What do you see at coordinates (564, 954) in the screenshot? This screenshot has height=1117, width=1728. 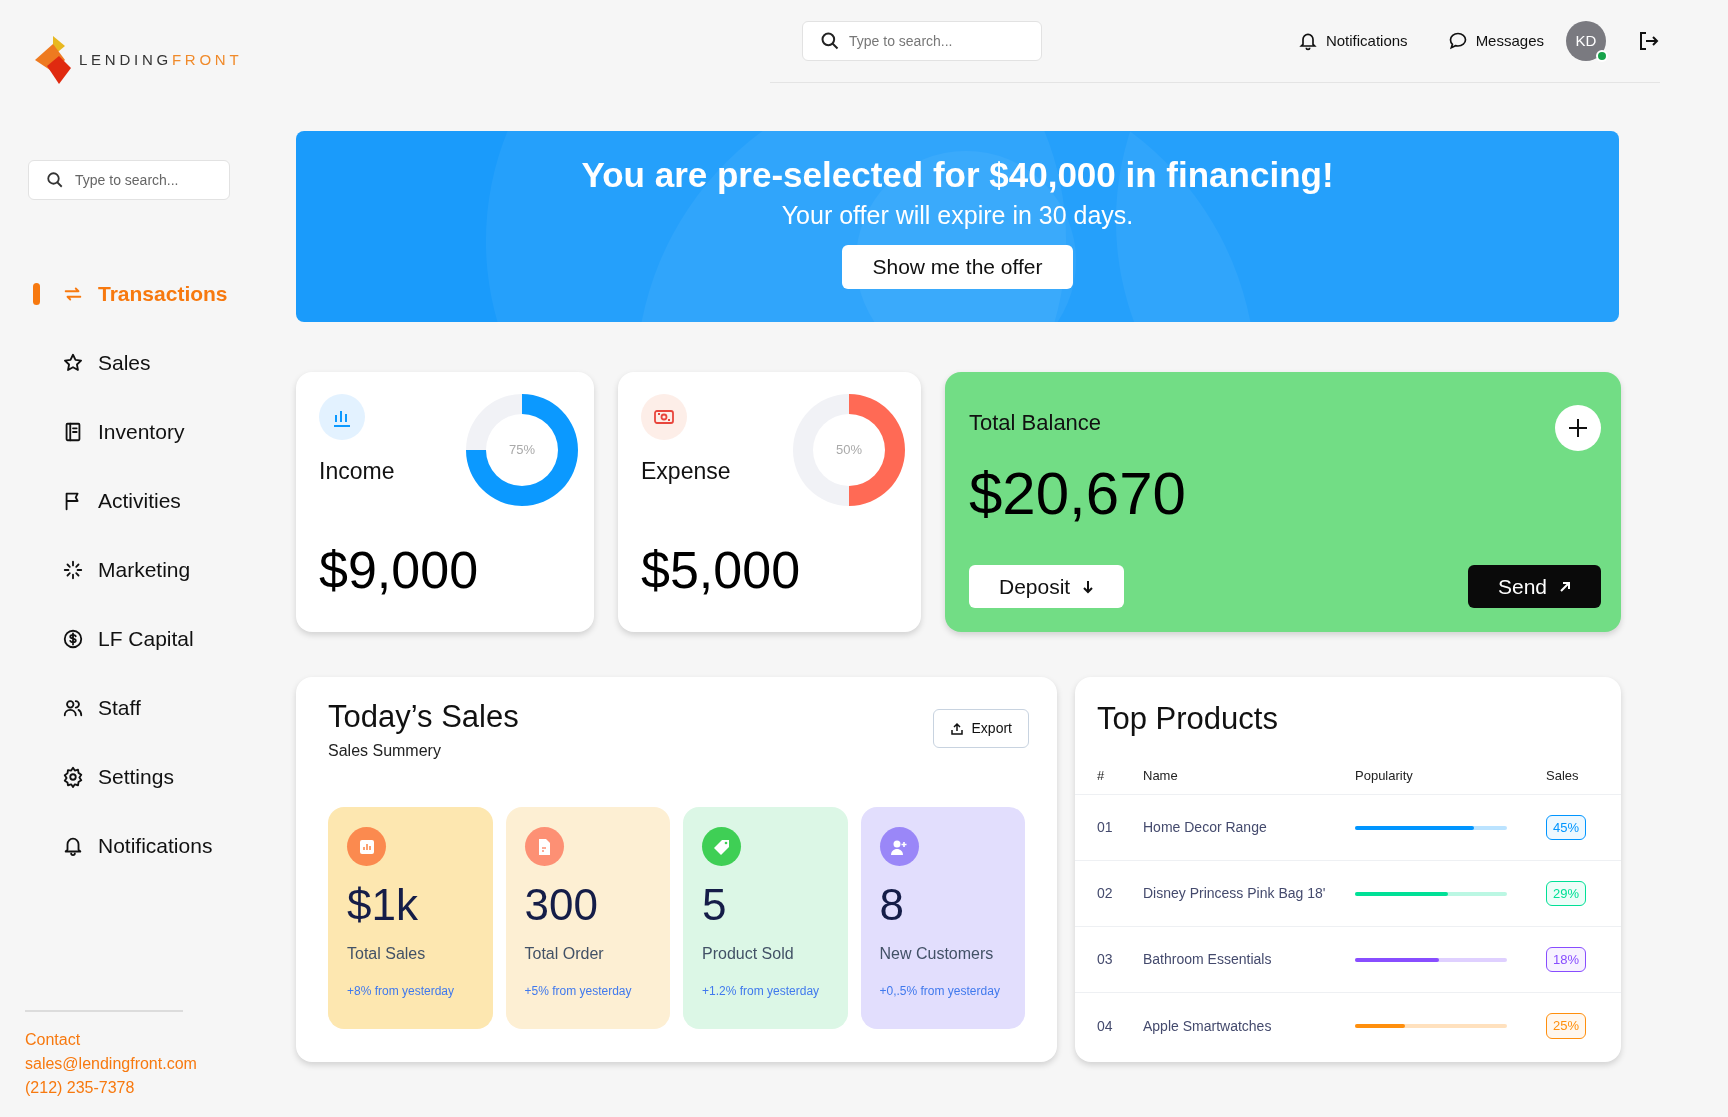 I see `stat-label: Total Order` at bounding box center [564, 954].